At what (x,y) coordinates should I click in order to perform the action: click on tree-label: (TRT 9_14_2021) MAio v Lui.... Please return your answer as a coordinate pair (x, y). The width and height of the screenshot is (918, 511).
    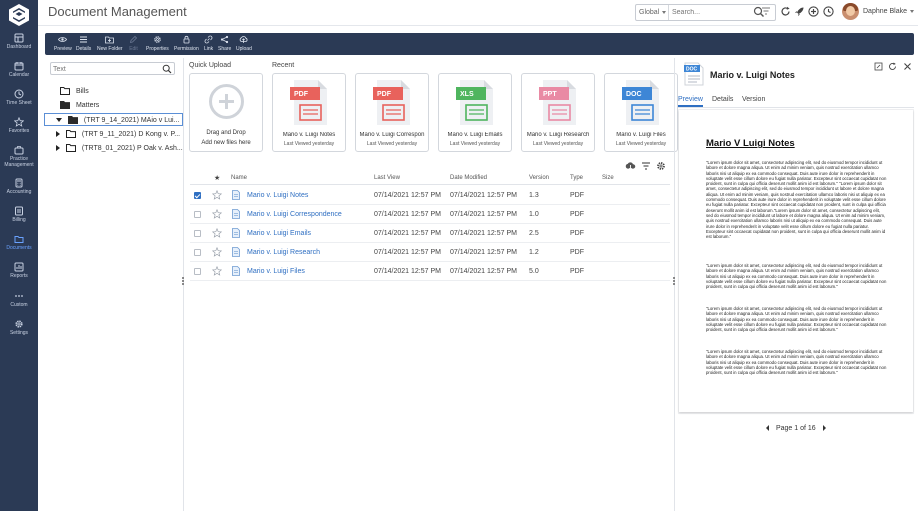
    Looking at the image, I should click on (131, 120).